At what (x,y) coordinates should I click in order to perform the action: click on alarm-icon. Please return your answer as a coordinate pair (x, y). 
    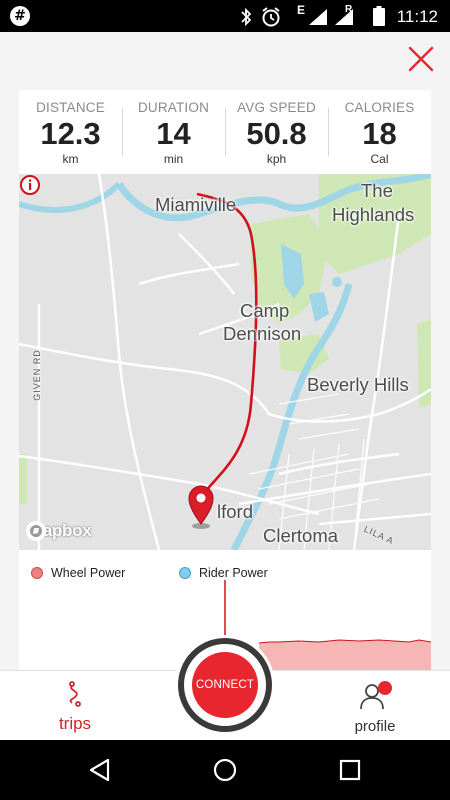
    Looking at the image, I should click on (271, 17).